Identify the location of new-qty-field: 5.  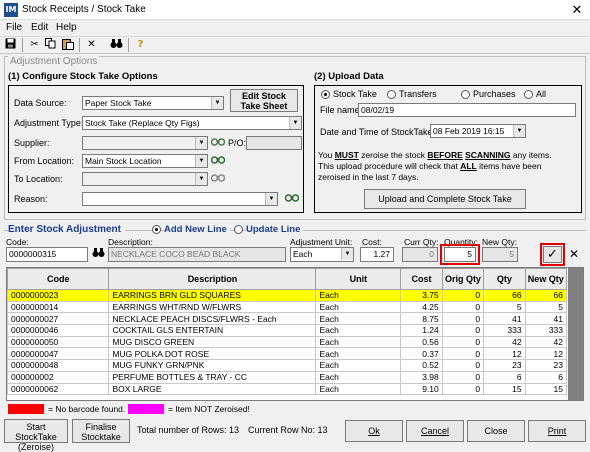
(500, 254).